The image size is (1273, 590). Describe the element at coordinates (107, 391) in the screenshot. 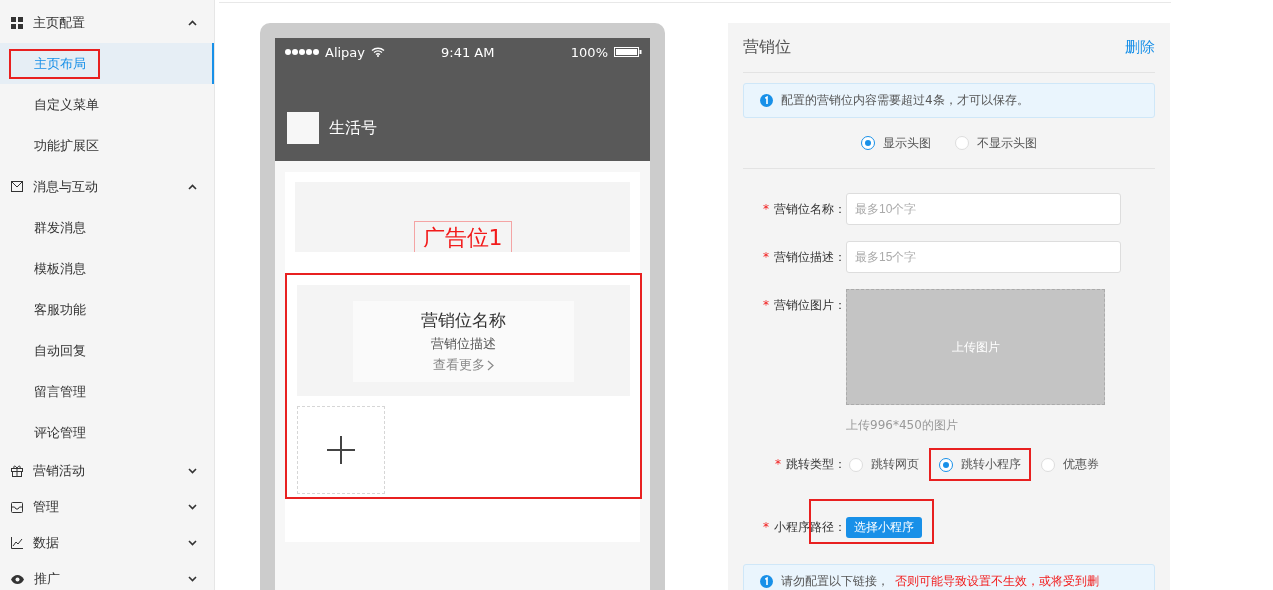

I see `nav-item: 留言管理` at that location.